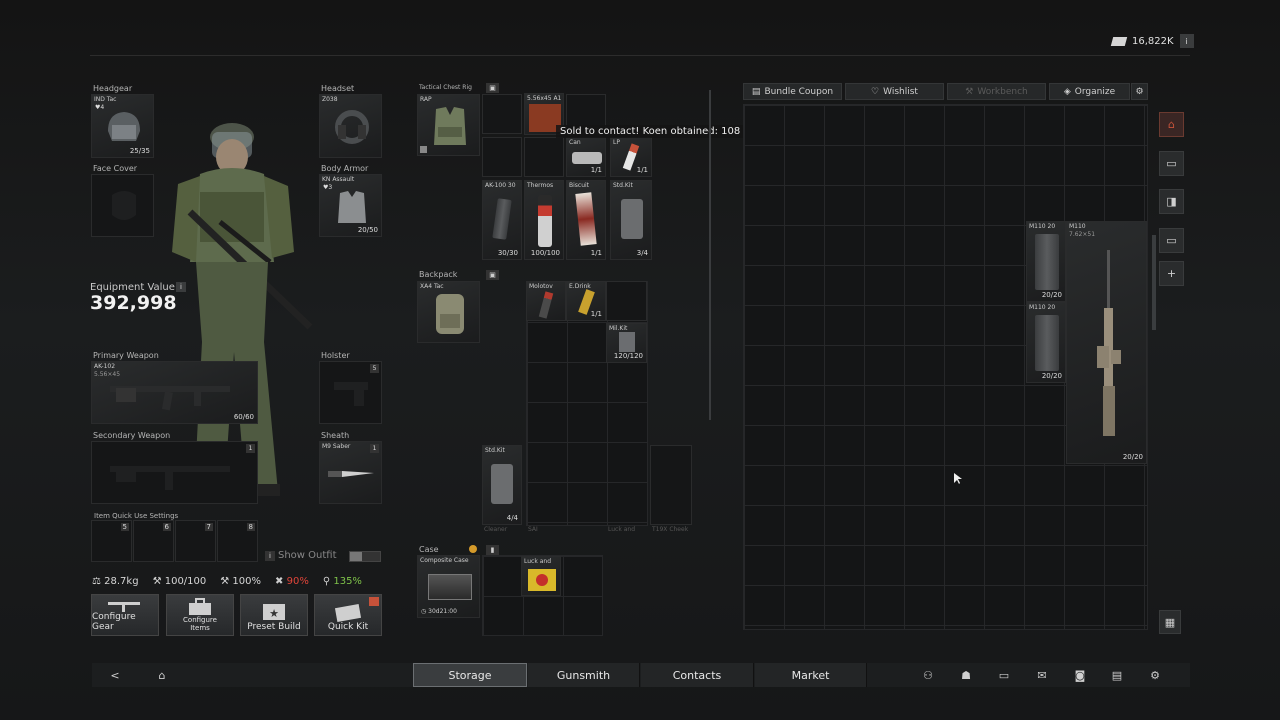 The height and width of the screenshot is (720, 1280). What do you see at coordinates (274, 615) in the screenshot?
I see `preset-build-button: ★ Preset Build` at bounding box center [274, 615].